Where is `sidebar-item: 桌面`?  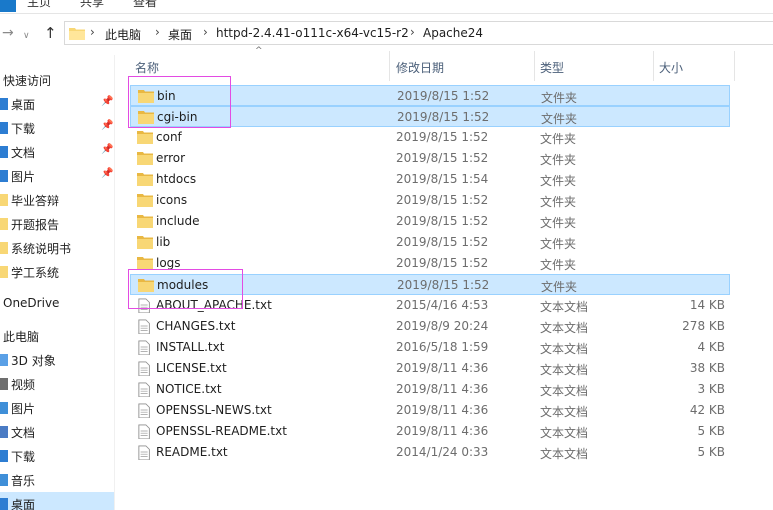
sidebar-item: 桌面 is located at coordinates (57, 501).